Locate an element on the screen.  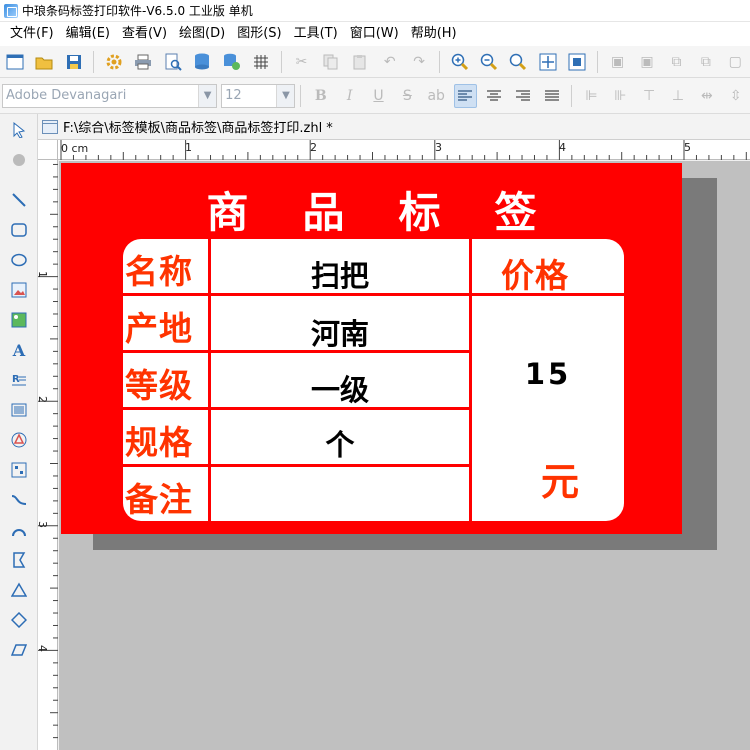
align-objects-left-icon: ⊫ is located at coordinates (591, 96).